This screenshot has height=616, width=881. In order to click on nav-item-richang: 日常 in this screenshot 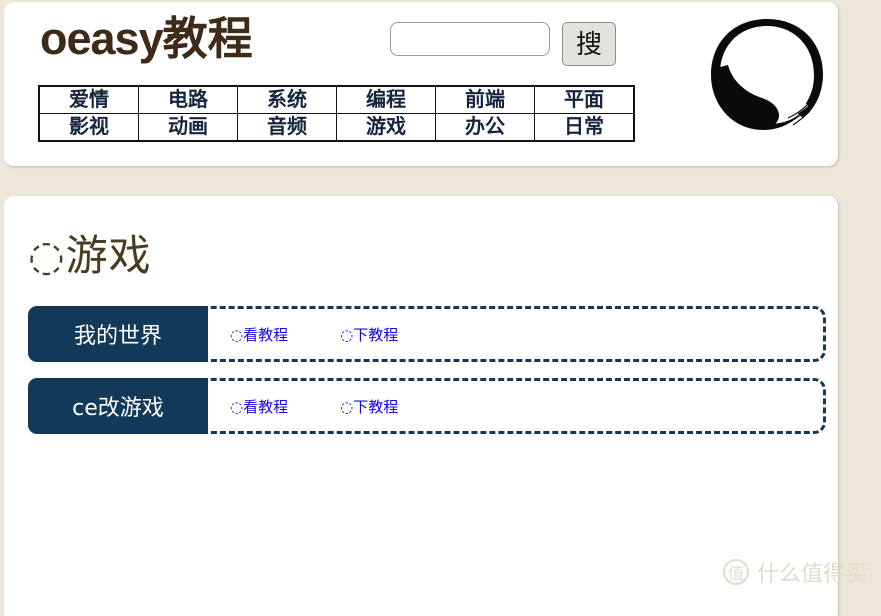, I will do `click(584, 127)`.